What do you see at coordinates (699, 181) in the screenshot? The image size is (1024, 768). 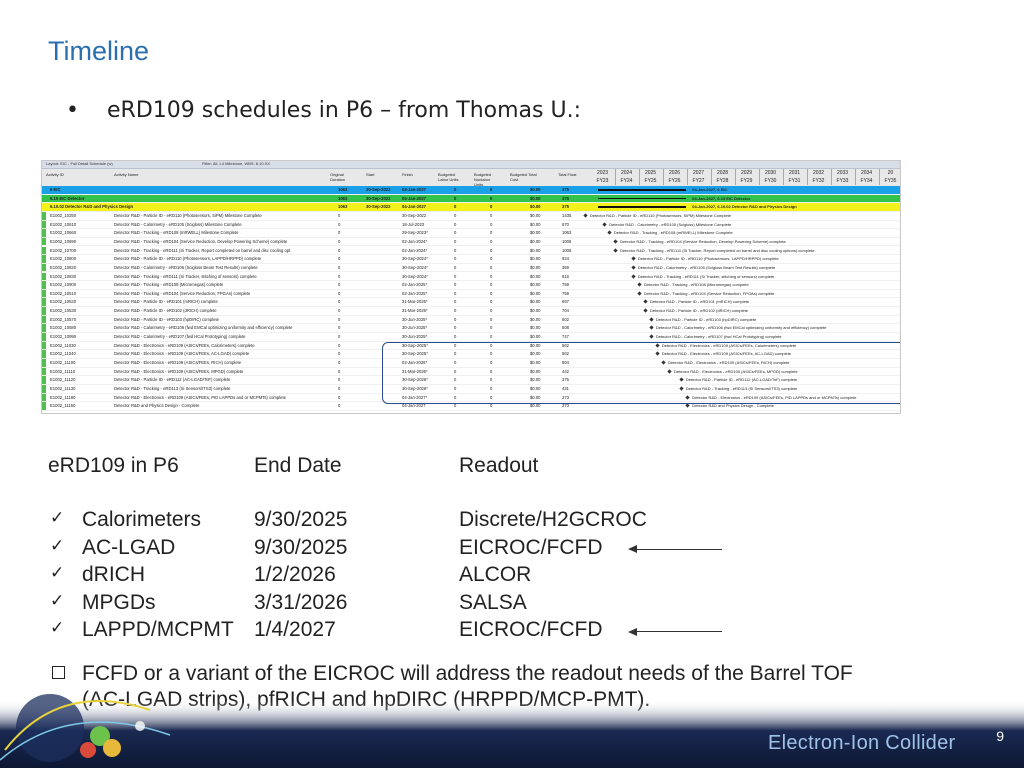 I see `gantt-fiscal-year-label: FY27` at bounding box center [699, 181].